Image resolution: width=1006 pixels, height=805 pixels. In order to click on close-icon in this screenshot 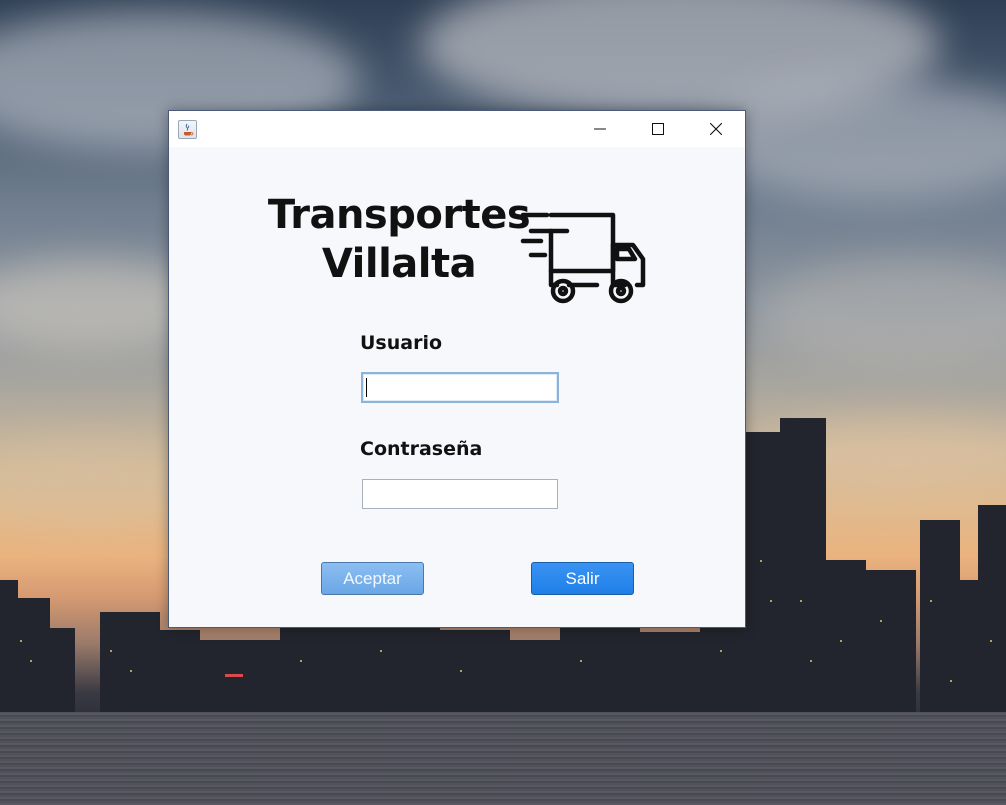, I will do `click(716, 129)`.